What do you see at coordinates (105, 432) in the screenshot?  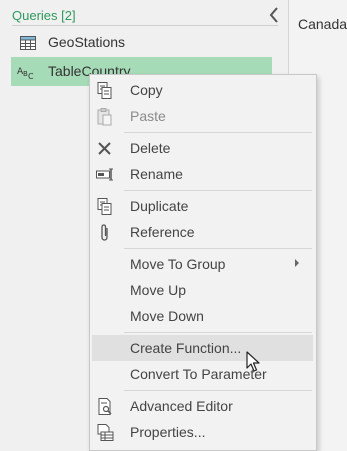 I see `properties-icon` at bounding box center [105, 432].